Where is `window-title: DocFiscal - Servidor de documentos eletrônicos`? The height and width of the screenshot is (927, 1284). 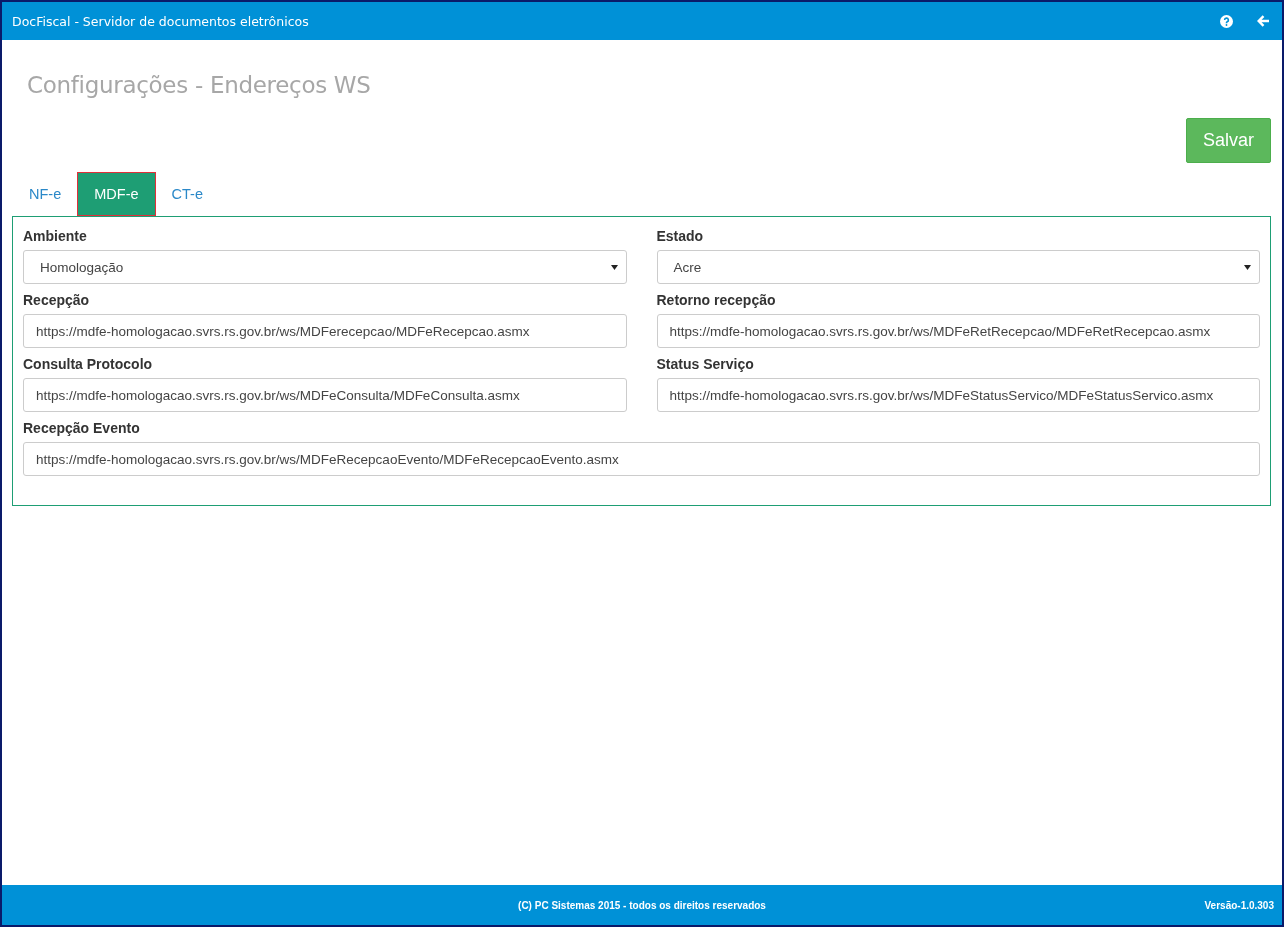 window-title: DocFiscal - Servidor de documentos eletrônicos is located at coordinates (161, 21).